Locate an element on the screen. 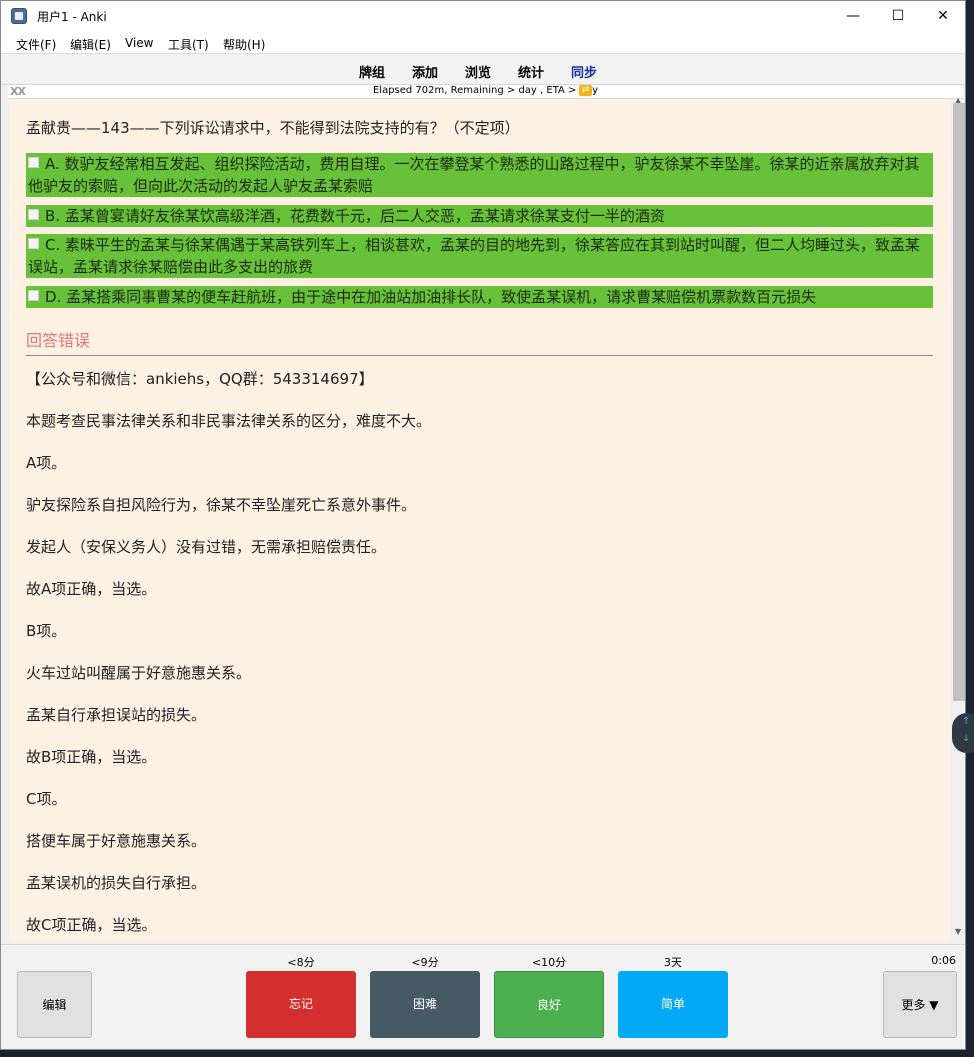 The width and height of the screenshot is (974, 1057). explanation-line: A项。 is located at coordinates (46, 463).